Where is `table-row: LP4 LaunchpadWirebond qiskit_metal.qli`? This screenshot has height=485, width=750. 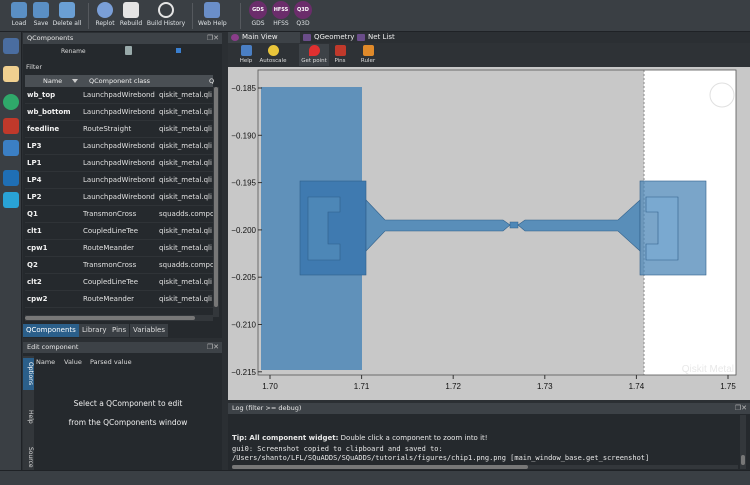
table-row: LP4 LaunchpadWirebond qiskit_metal.qli is located at coordinates (119, 180).